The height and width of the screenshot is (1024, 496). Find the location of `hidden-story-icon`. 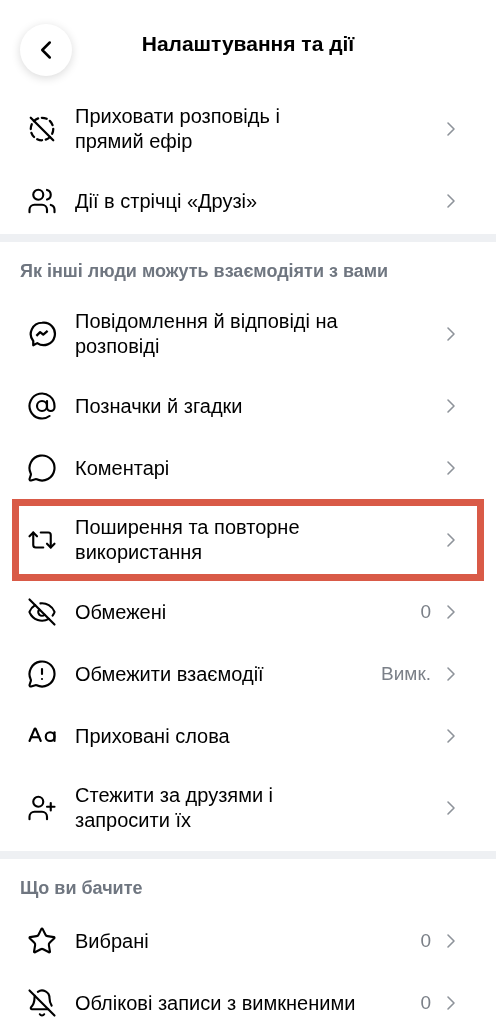

hidden-story-icon is located at coordinates (42, 129).